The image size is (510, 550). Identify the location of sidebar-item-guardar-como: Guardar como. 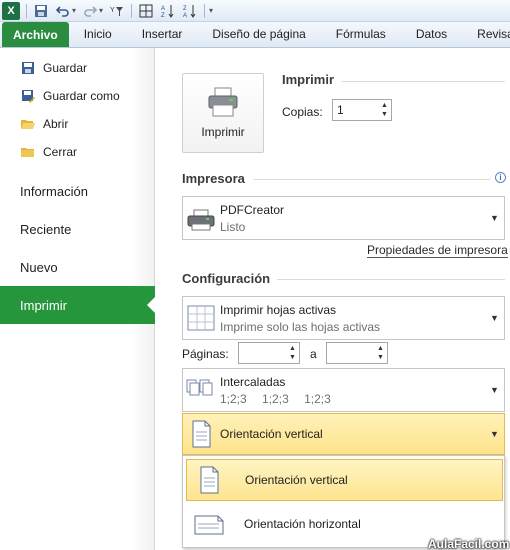
(77, 96).